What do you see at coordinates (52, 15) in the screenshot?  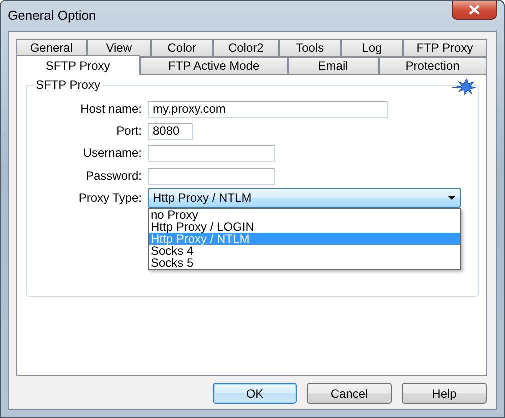 I see `window-title: General Option` at bounding box center [52, 15].